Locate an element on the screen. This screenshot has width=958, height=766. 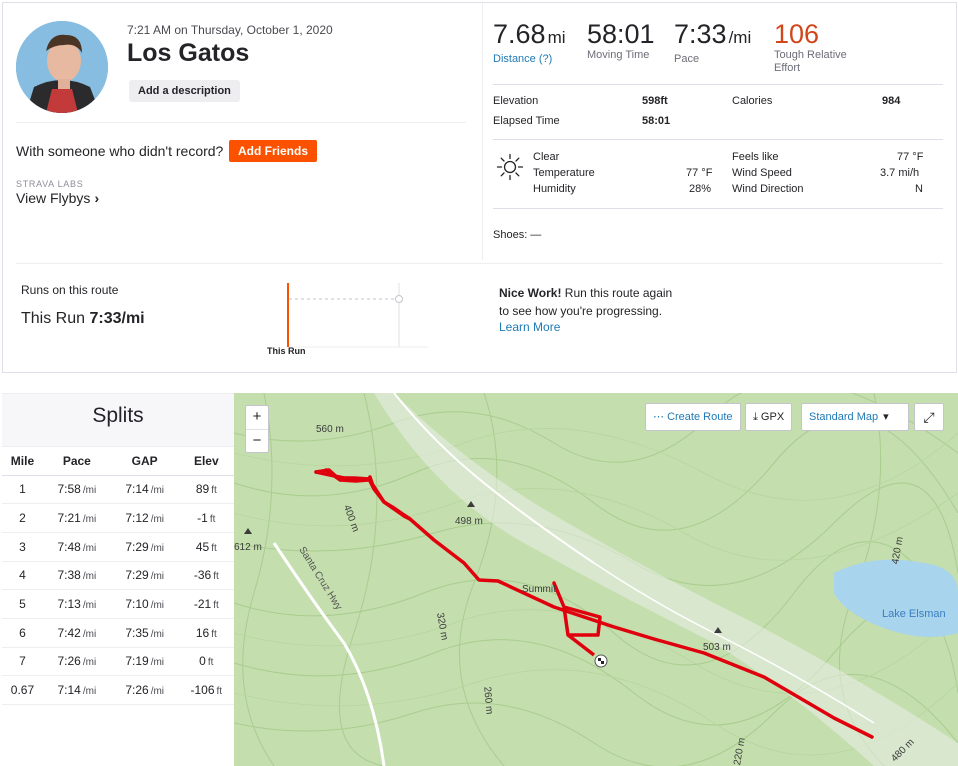
split-mile-value: 3 is located at coordinates (22, 546).